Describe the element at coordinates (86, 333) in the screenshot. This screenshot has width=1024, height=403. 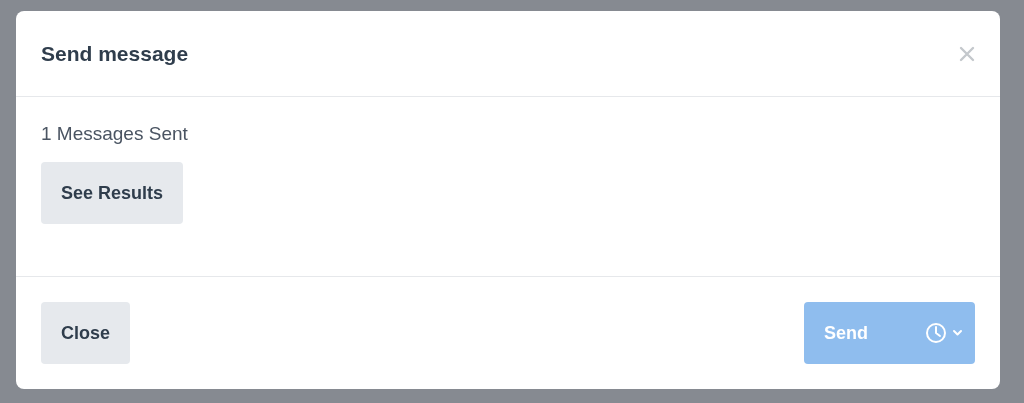
I see `close-button: Close` at that location.